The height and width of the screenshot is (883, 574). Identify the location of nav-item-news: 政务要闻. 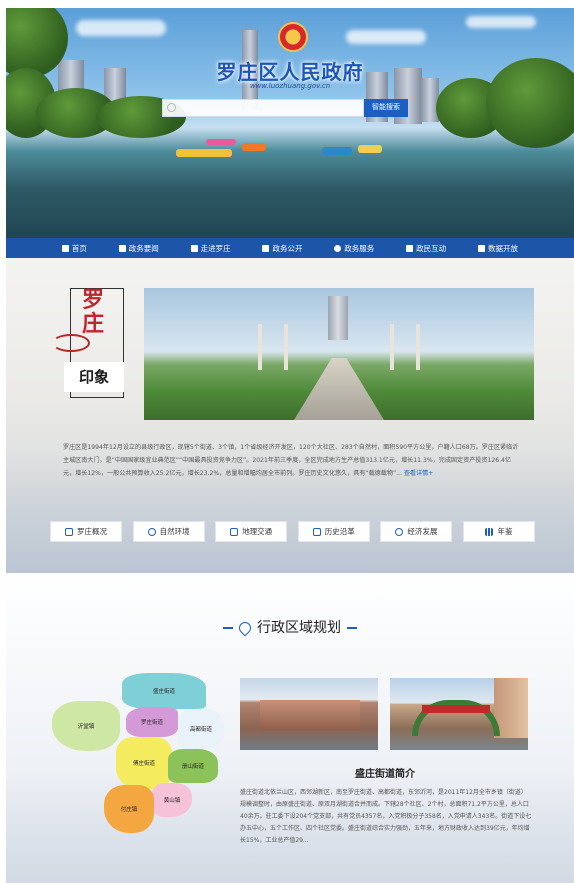
(138, 248).